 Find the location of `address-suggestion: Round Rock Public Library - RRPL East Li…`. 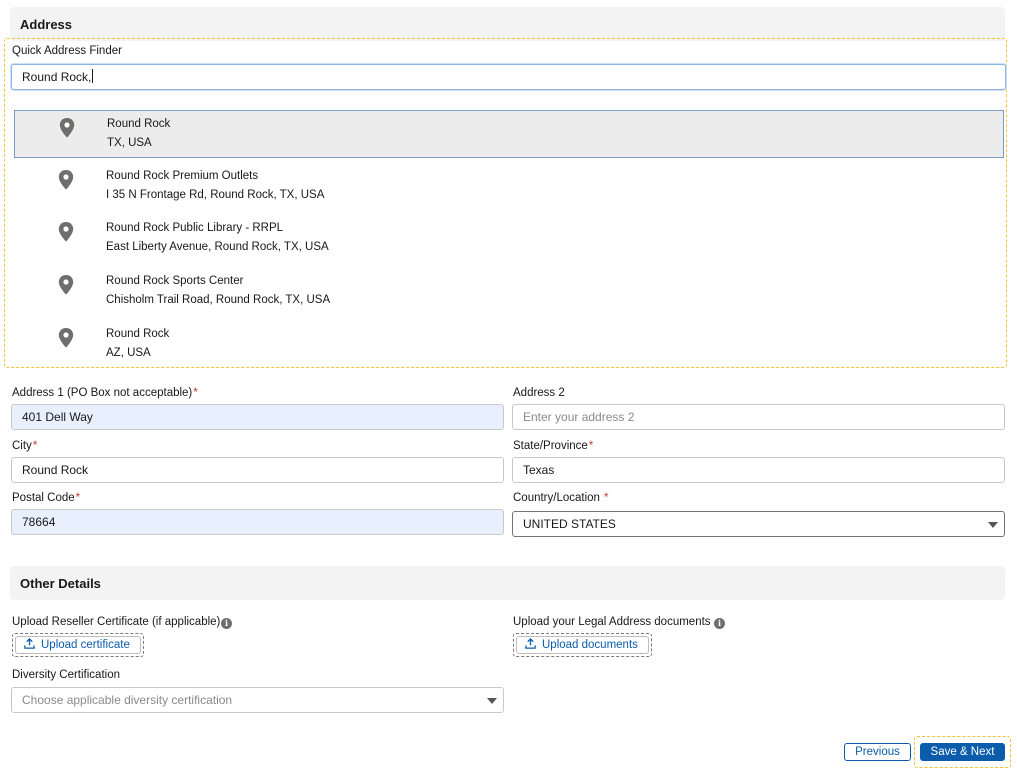

address-suggestion: Round Rock Public Library - RRPL East Li… is located at coordinates (509, 239).